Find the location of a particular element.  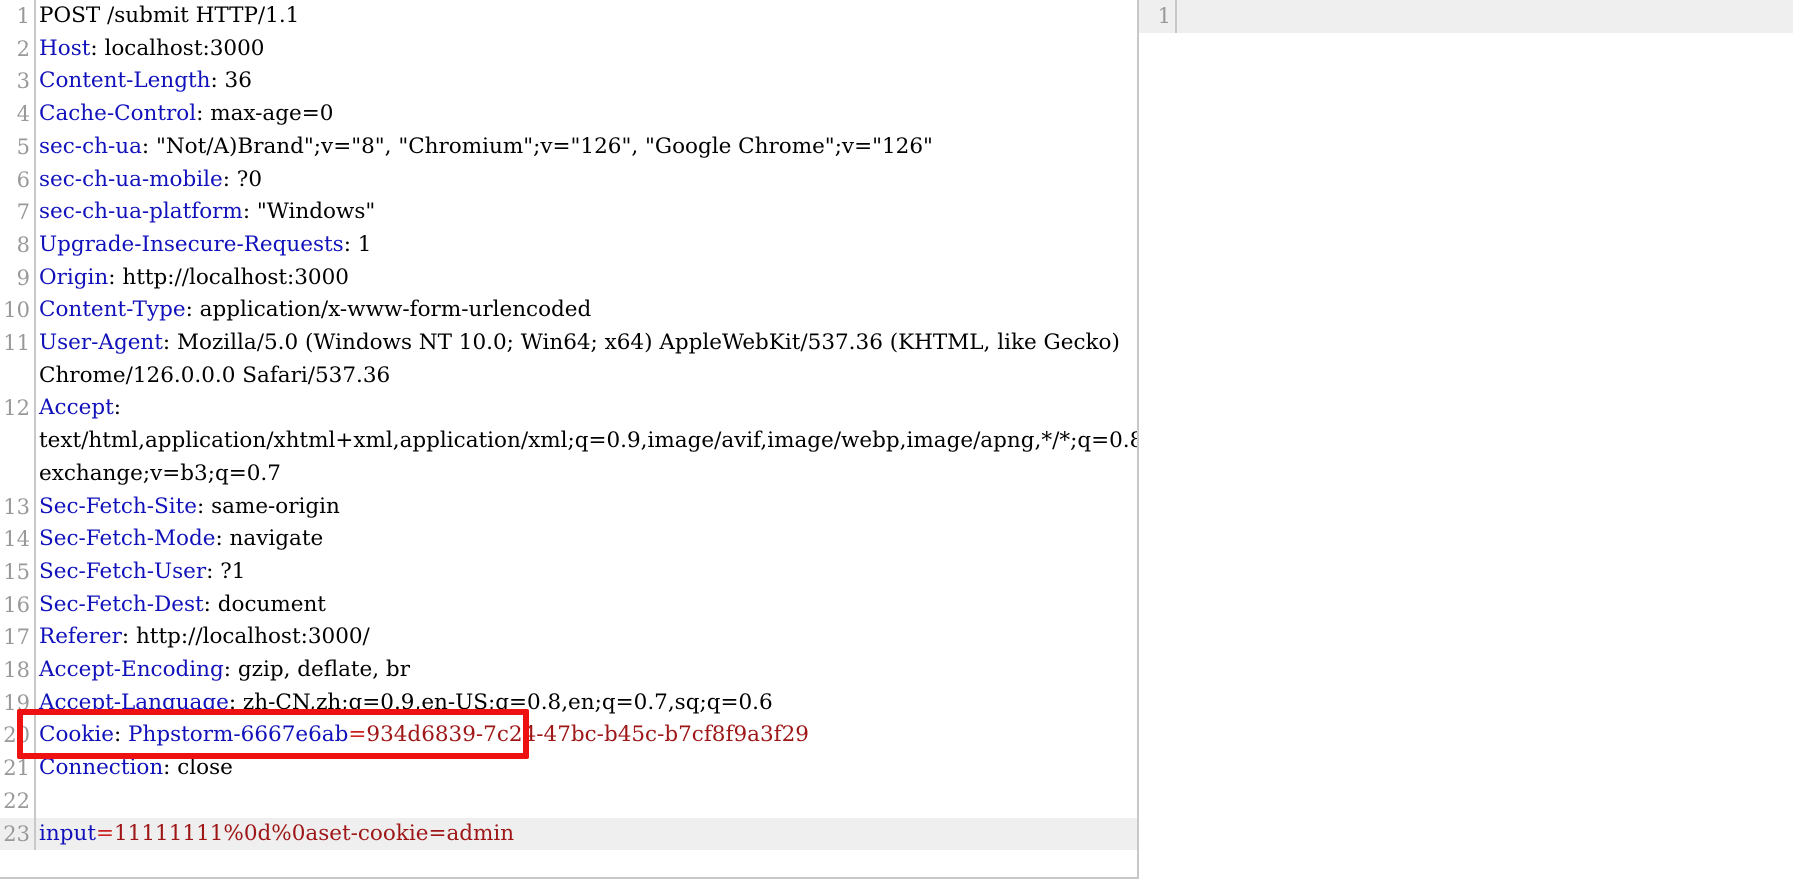

code-line: 8 Upgrade-Insecure-Requests: 1 is located at coordinates (568, 245).